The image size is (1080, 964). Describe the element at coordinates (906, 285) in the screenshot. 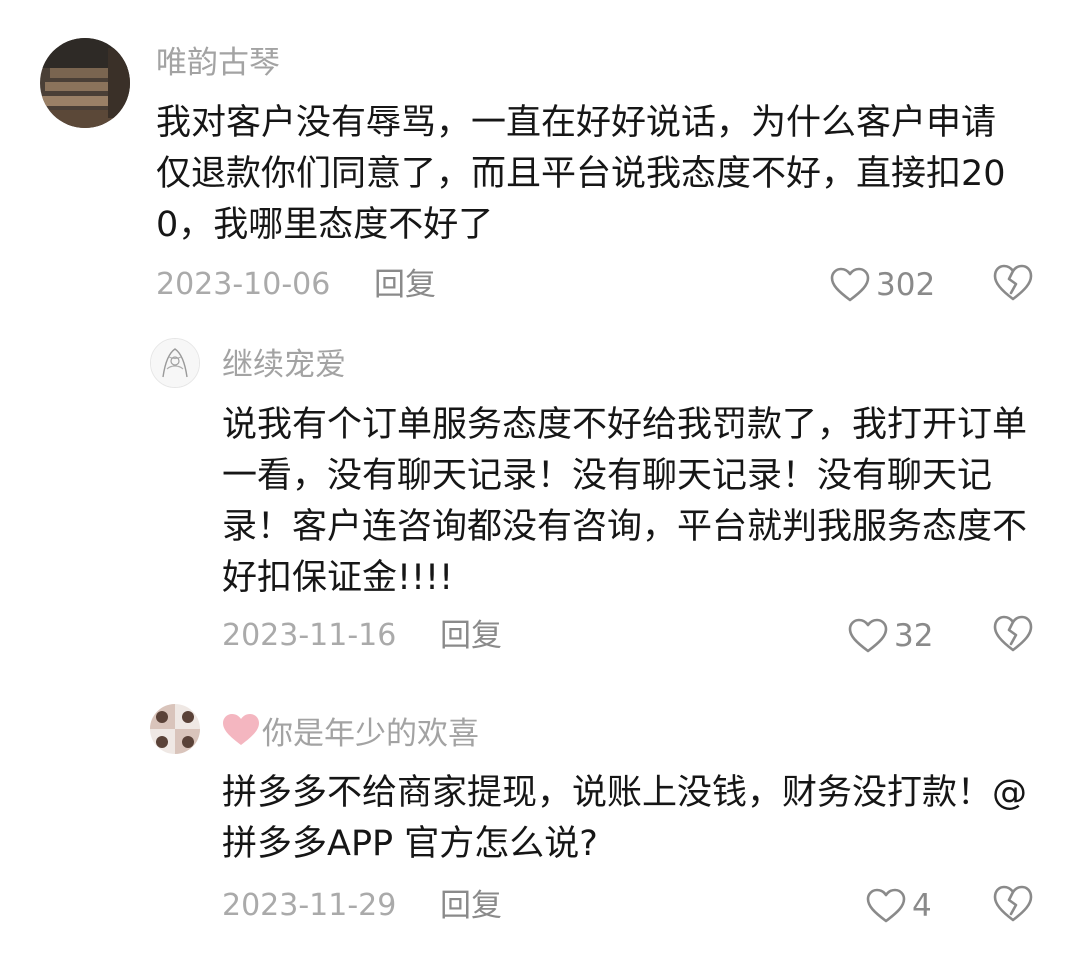

I see `like-count: 302` at that location.